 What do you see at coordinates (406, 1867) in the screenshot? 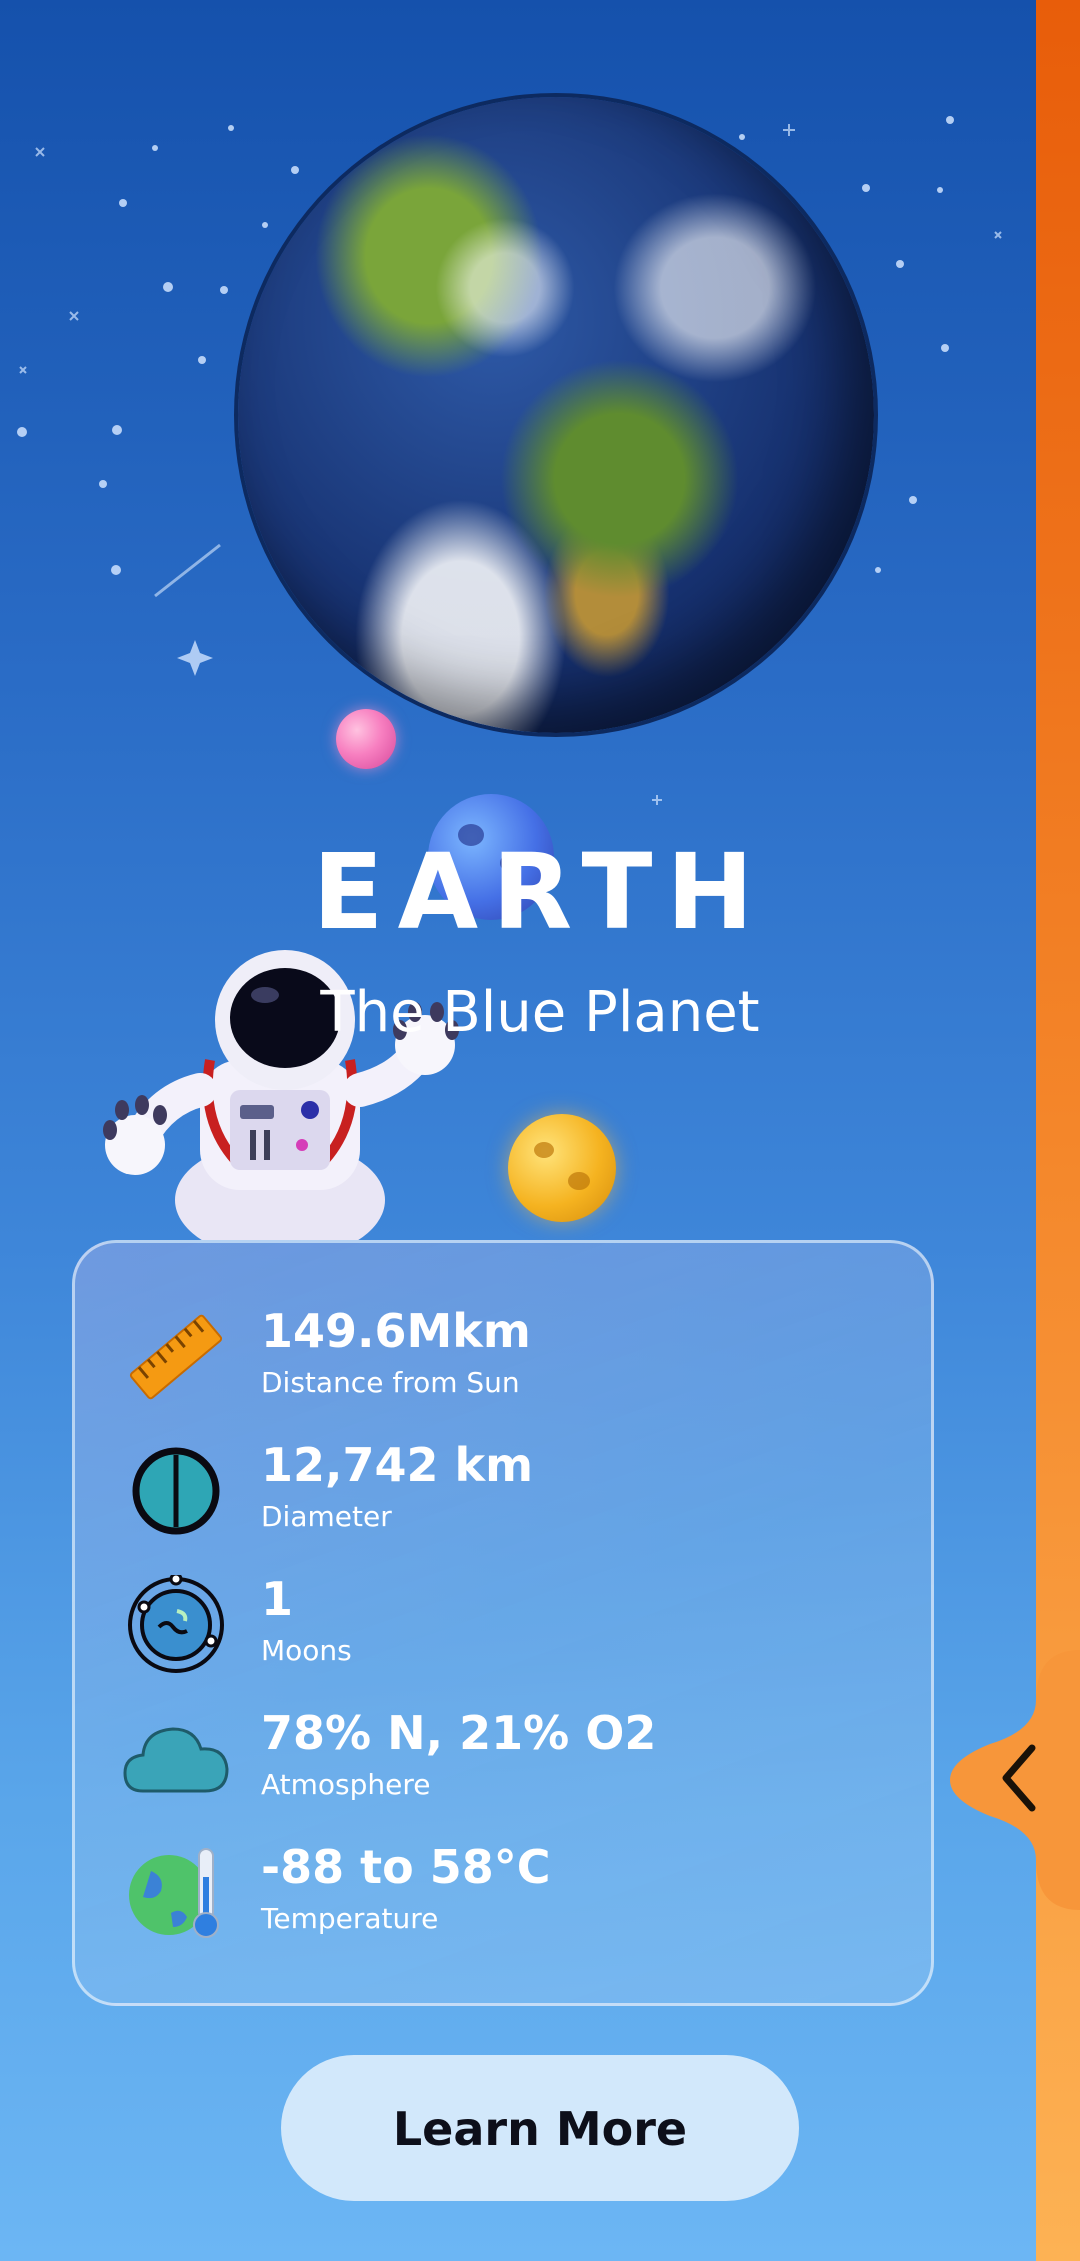
I see `stat-value: -88 to 58°C` at bounding box center [406, 1867].